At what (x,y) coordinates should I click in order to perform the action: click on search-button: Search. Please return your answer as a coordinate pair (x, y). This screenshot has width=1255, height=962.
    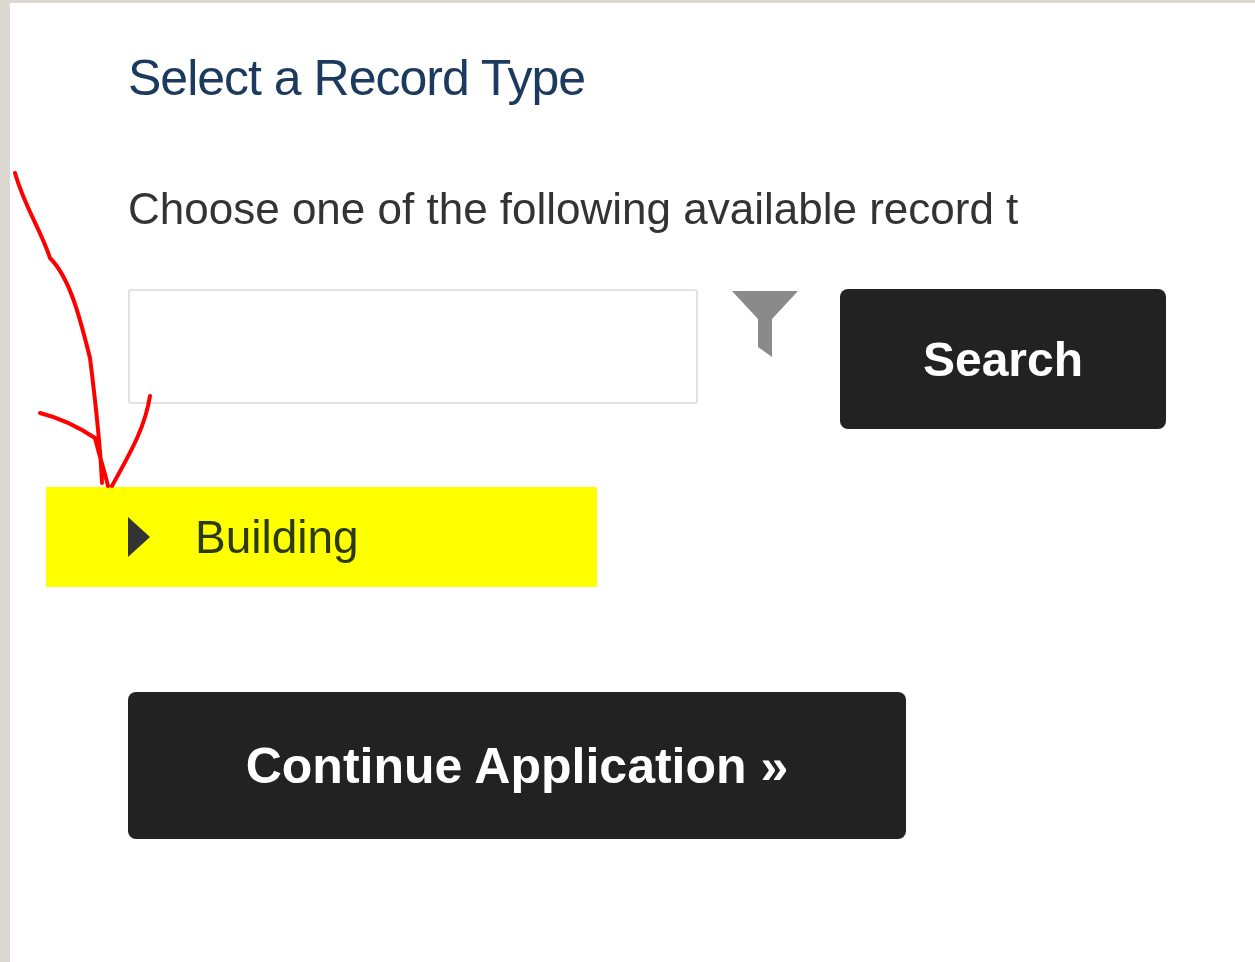
    Looking at the image, I should click on (1003, 359).